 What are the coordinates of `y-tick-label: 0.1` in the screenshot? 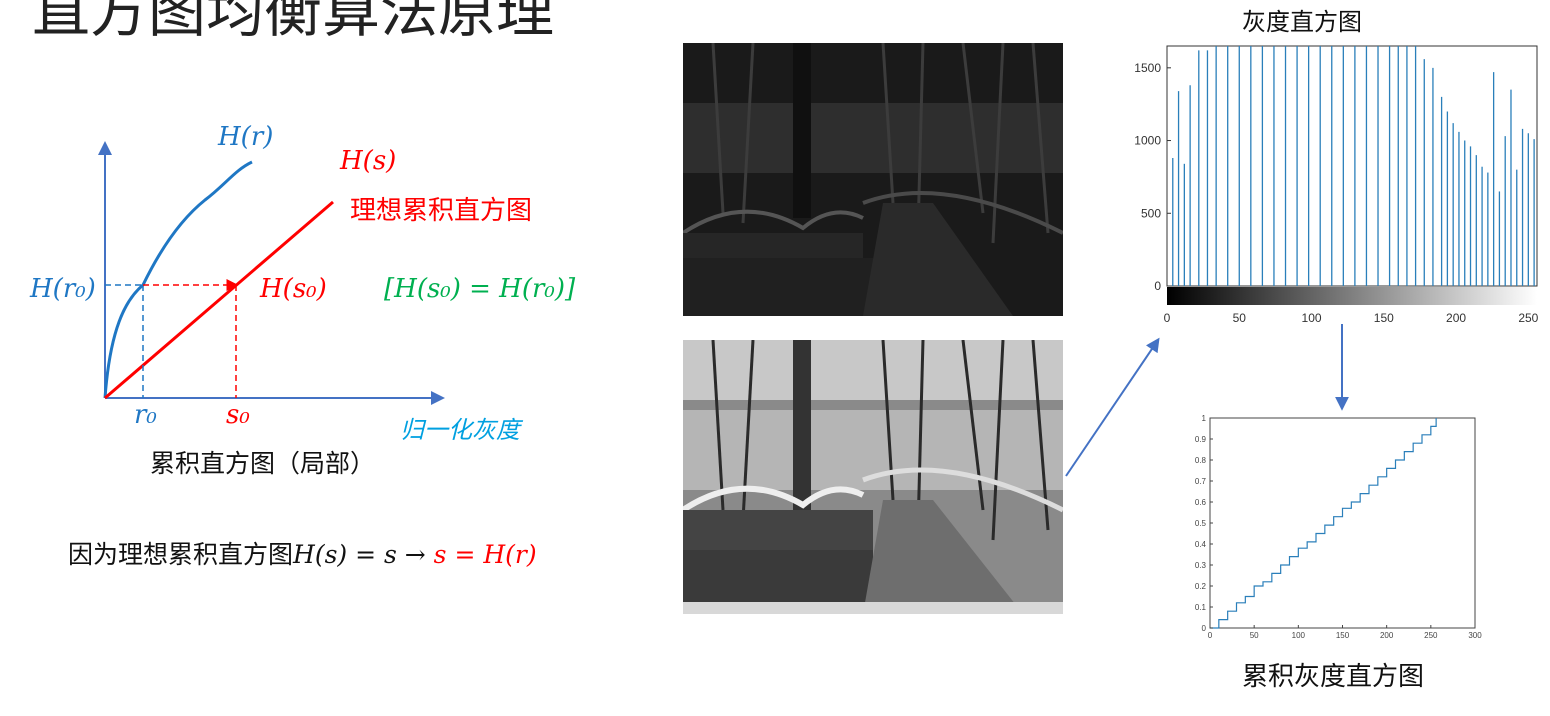 It's located at (1201, 607).